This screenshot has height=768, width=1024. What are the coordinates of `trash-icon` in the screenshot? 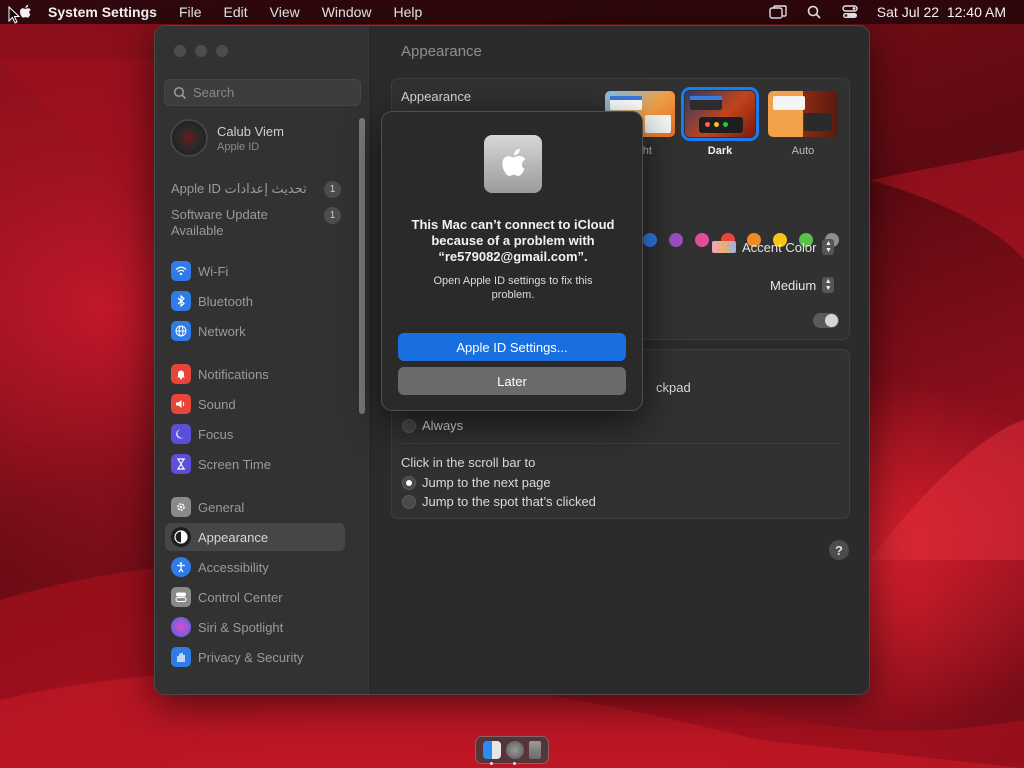 It's located at (535, 750).